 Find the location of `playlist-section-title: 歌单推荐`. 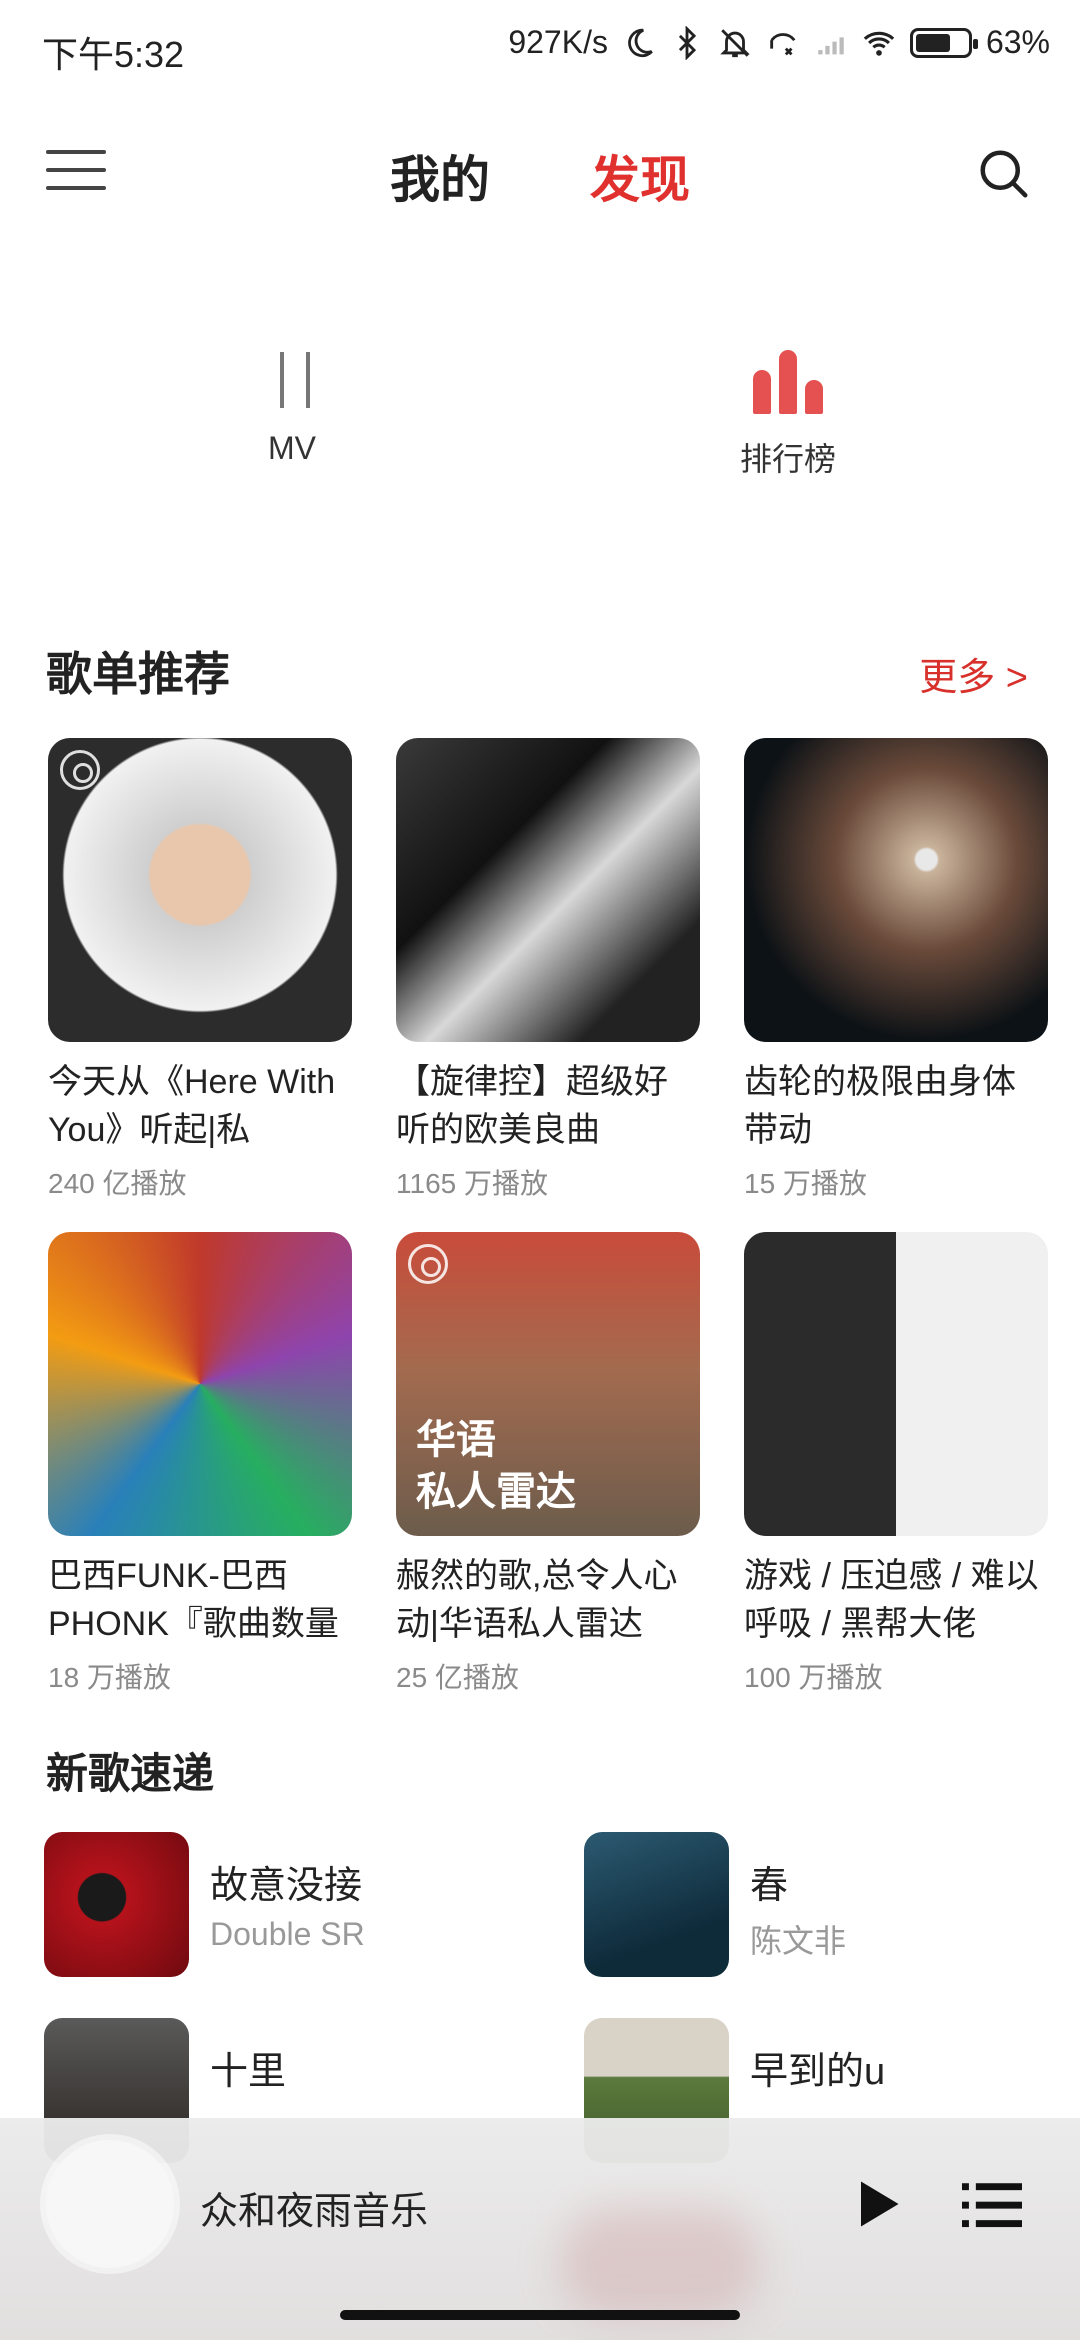

playlist-section-title: 歌单推荐 is located at coordinates (138, 674).